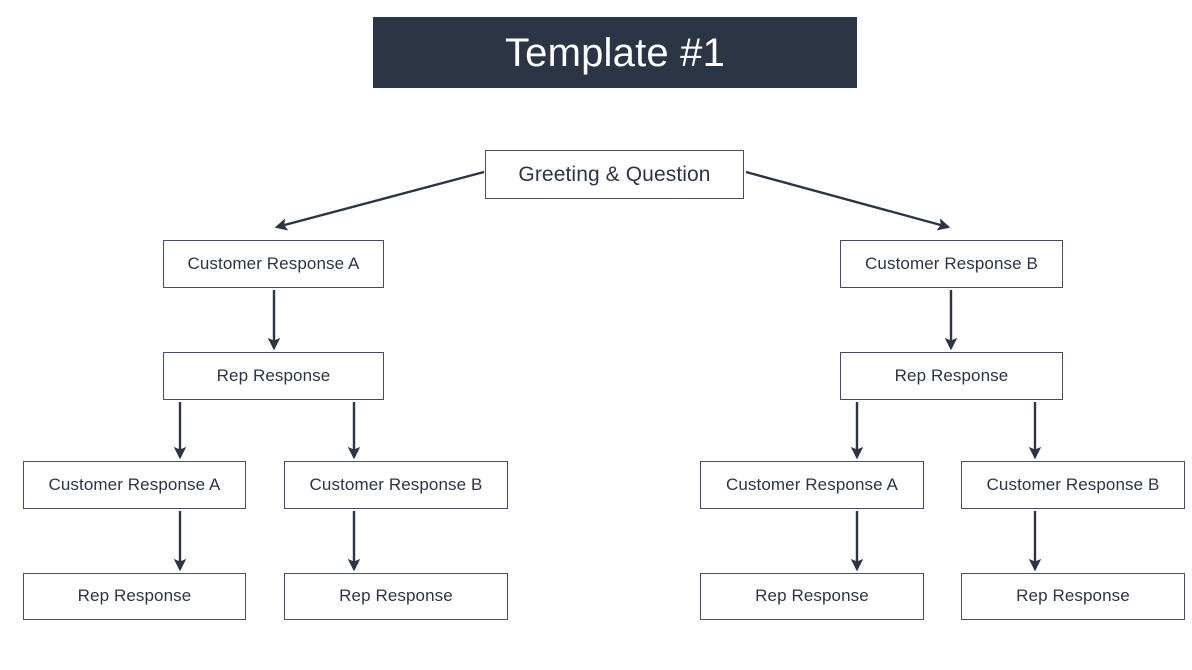 The height and width of the screenshot is (670, 1192). I want to click on flow-node-l4a: Rep Response, so click(134, 596).